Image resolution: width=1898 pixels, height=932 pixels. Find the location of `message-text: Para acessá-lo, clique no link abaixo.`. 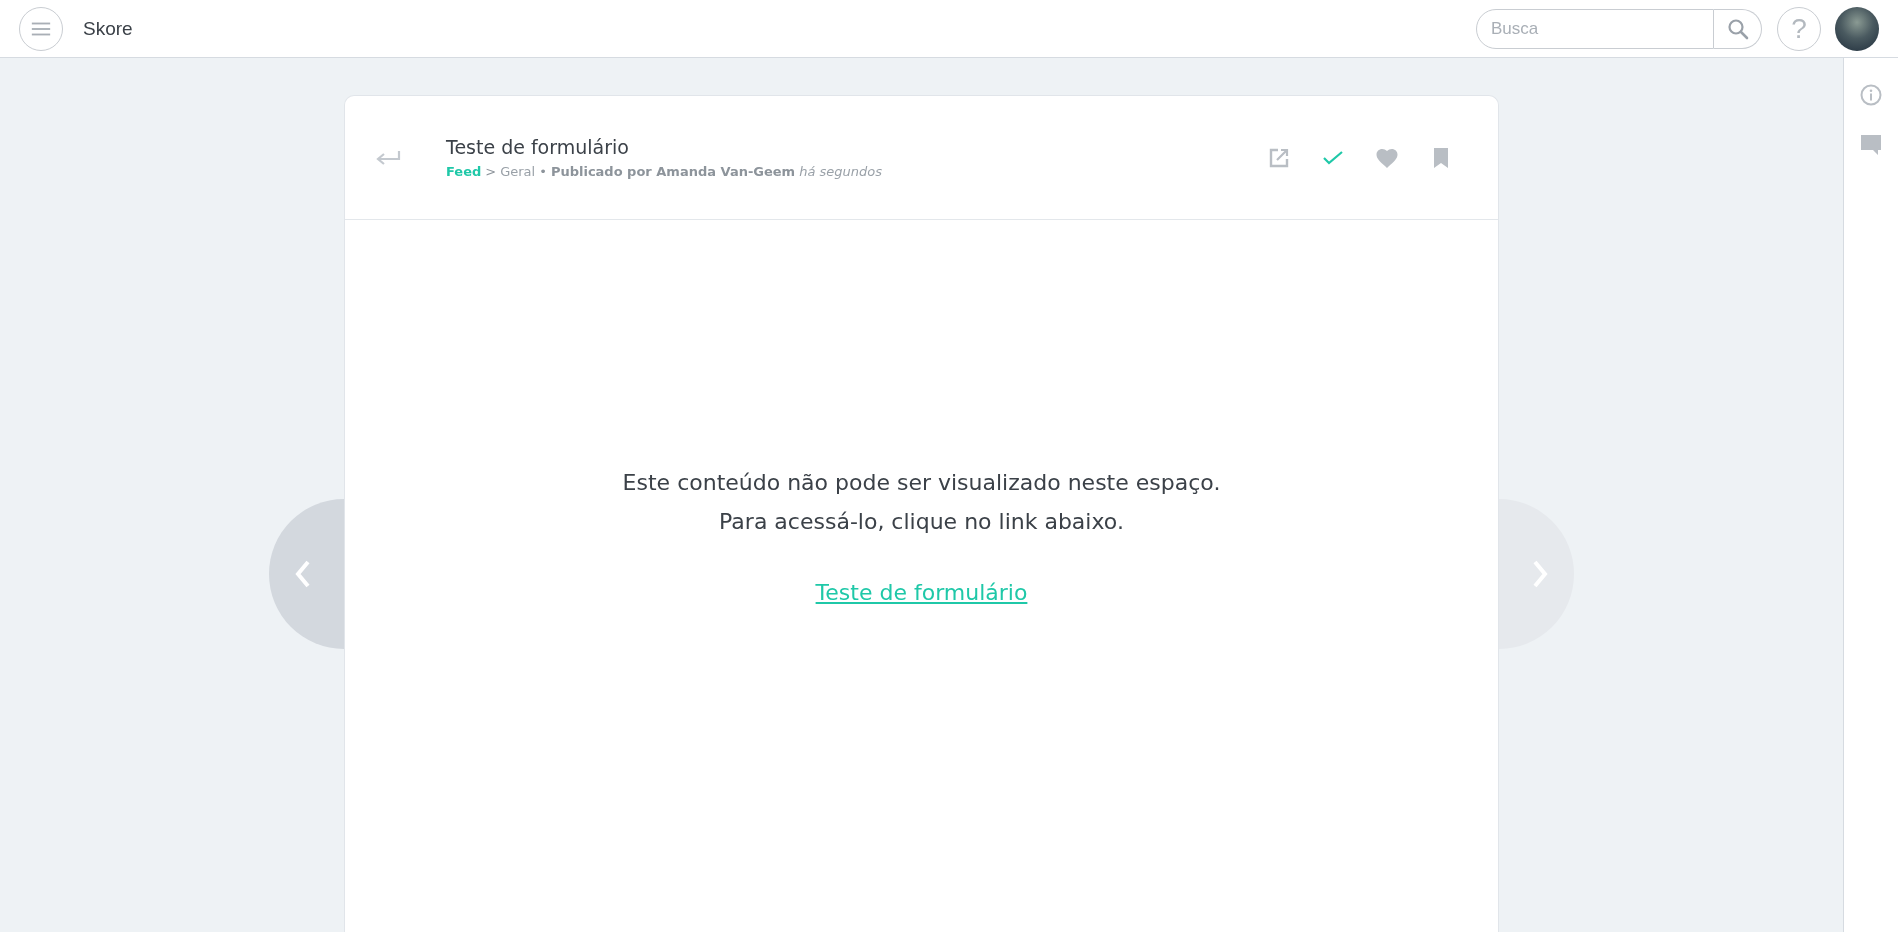

message-text: Para acessá-lo, clique no link abaixo. is located at coordinates (921, 521).